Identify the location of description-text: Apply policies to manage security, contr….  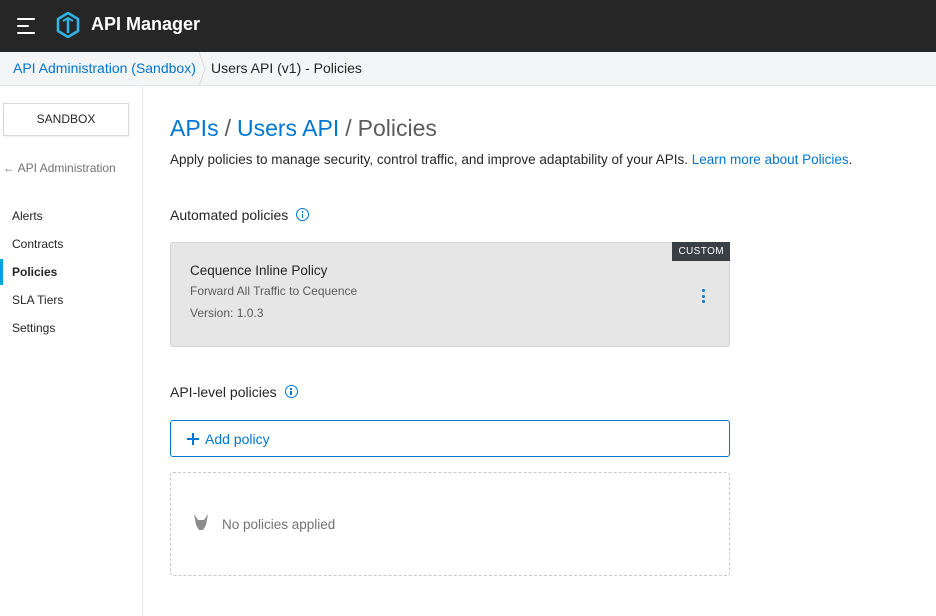
(429, 159).